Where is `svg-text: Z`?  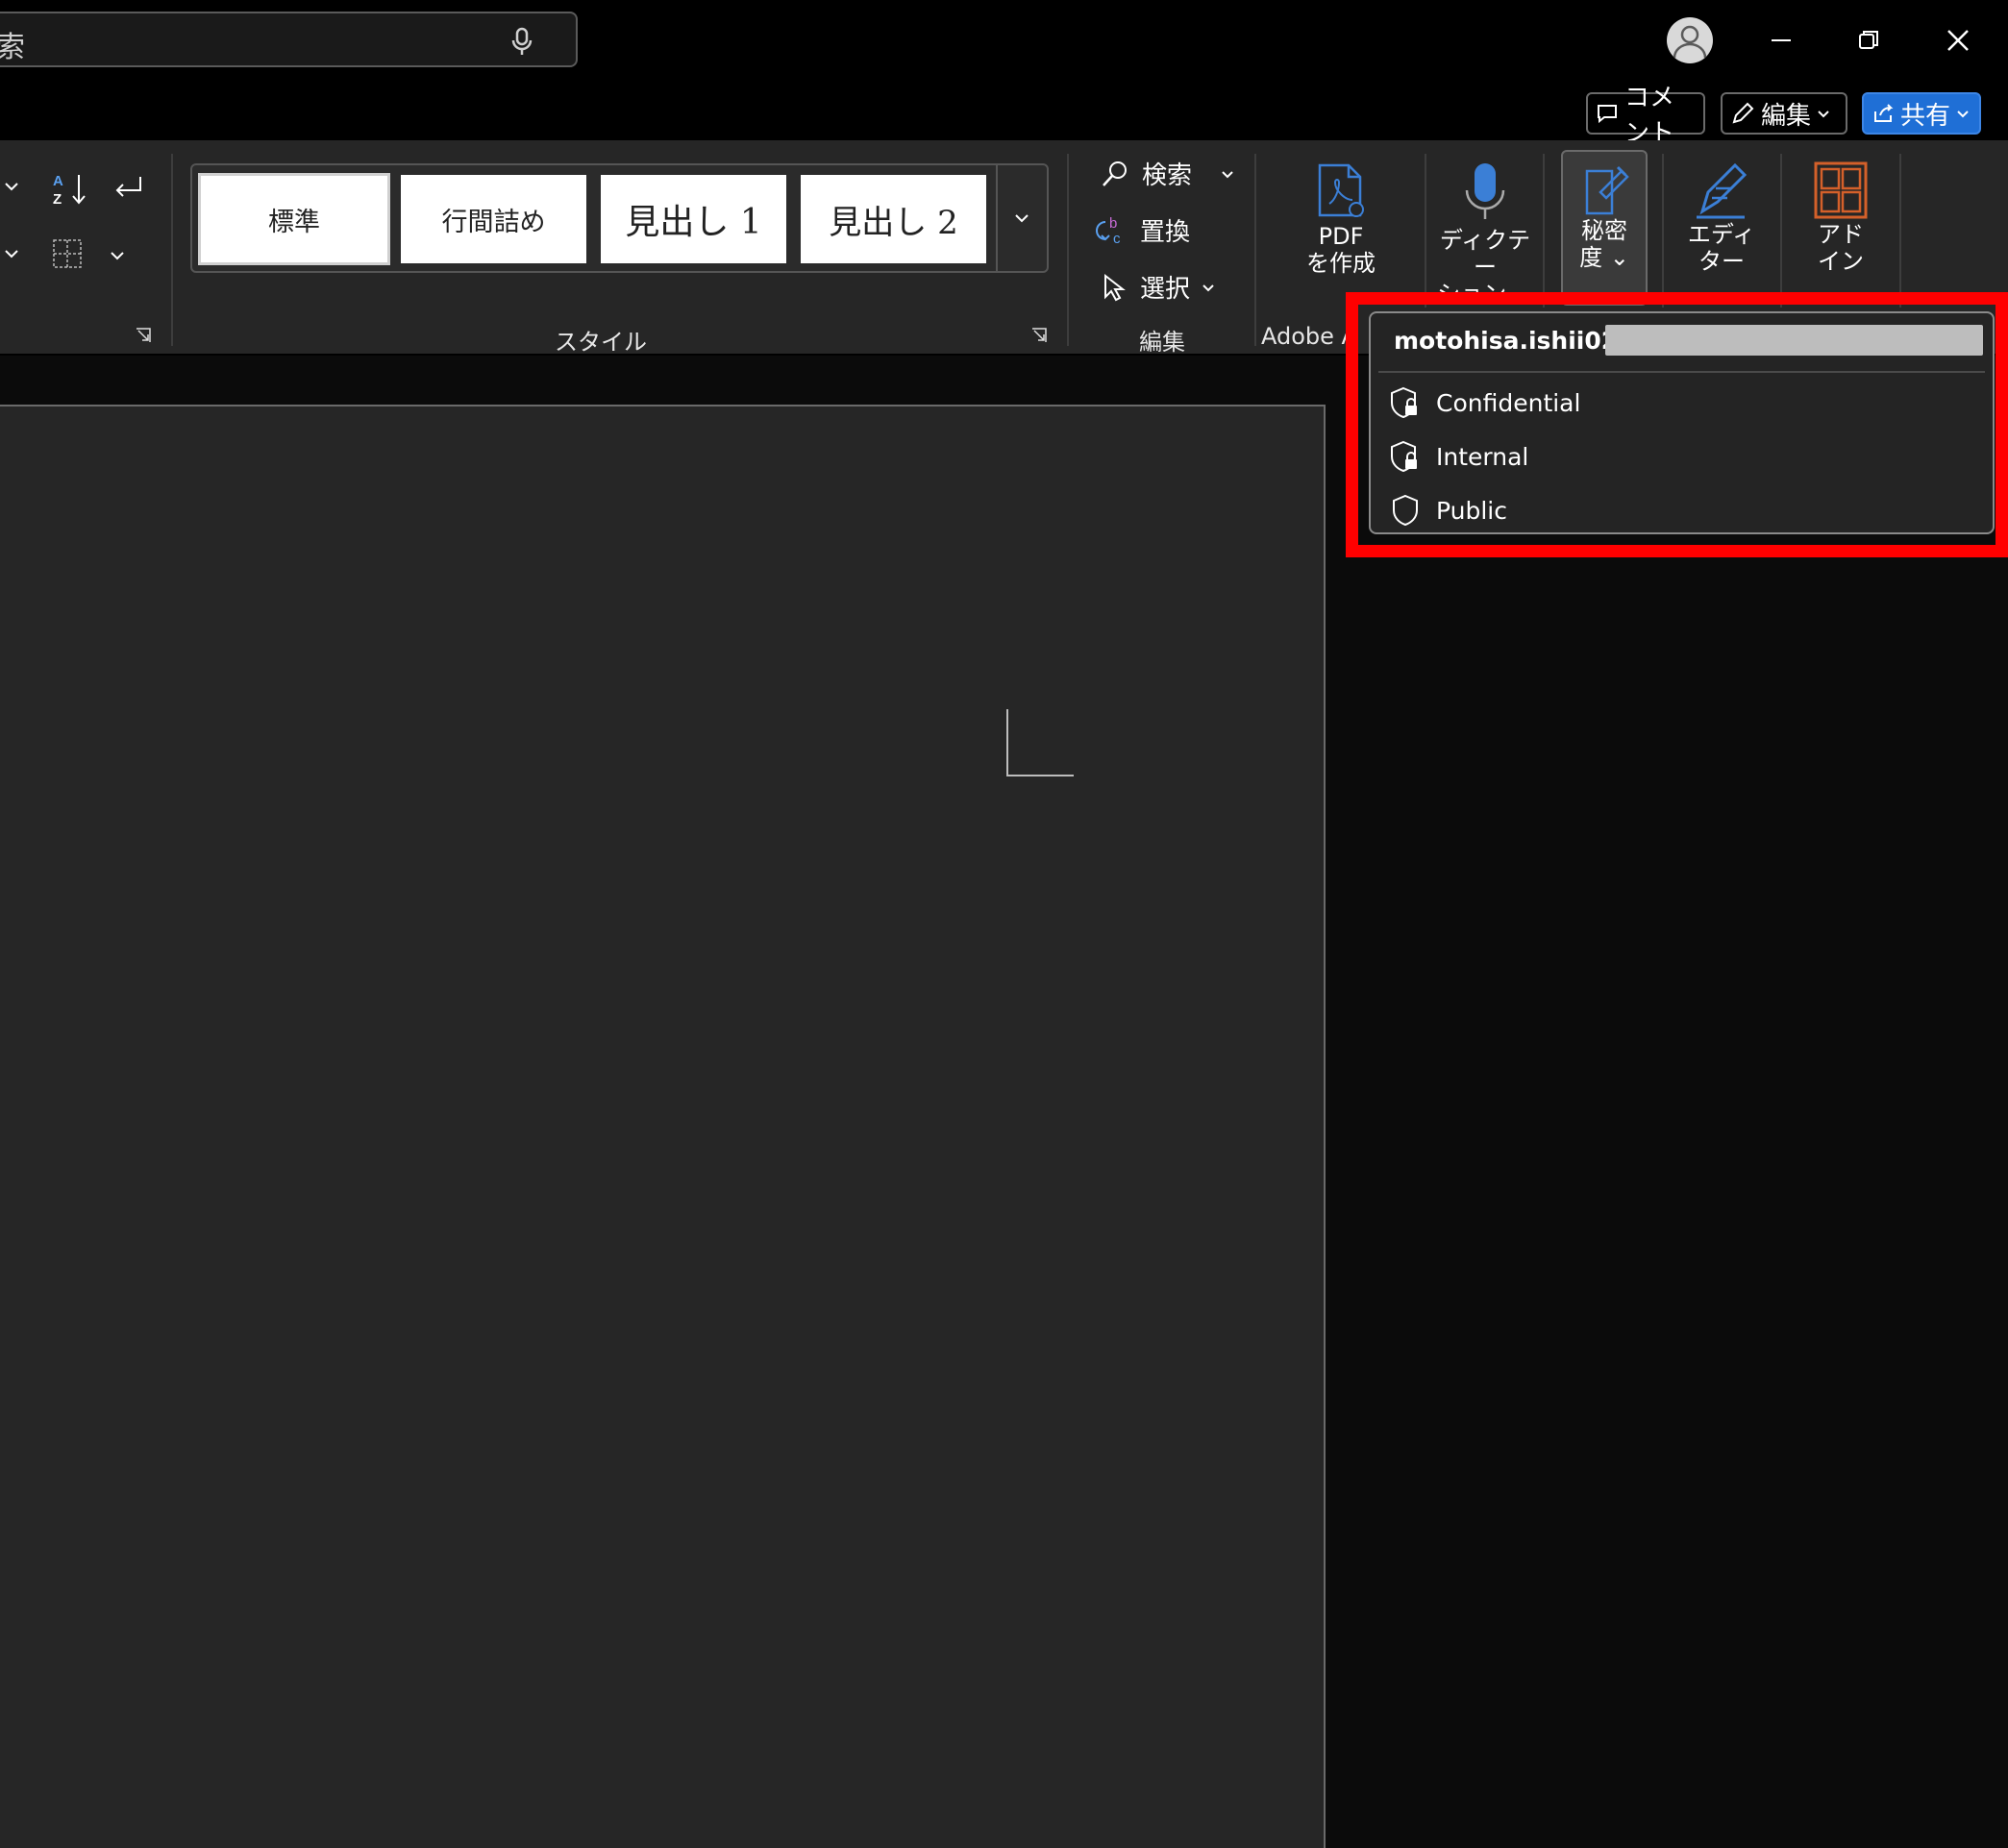
svg-text: Z is located at coordinates (57, 199).